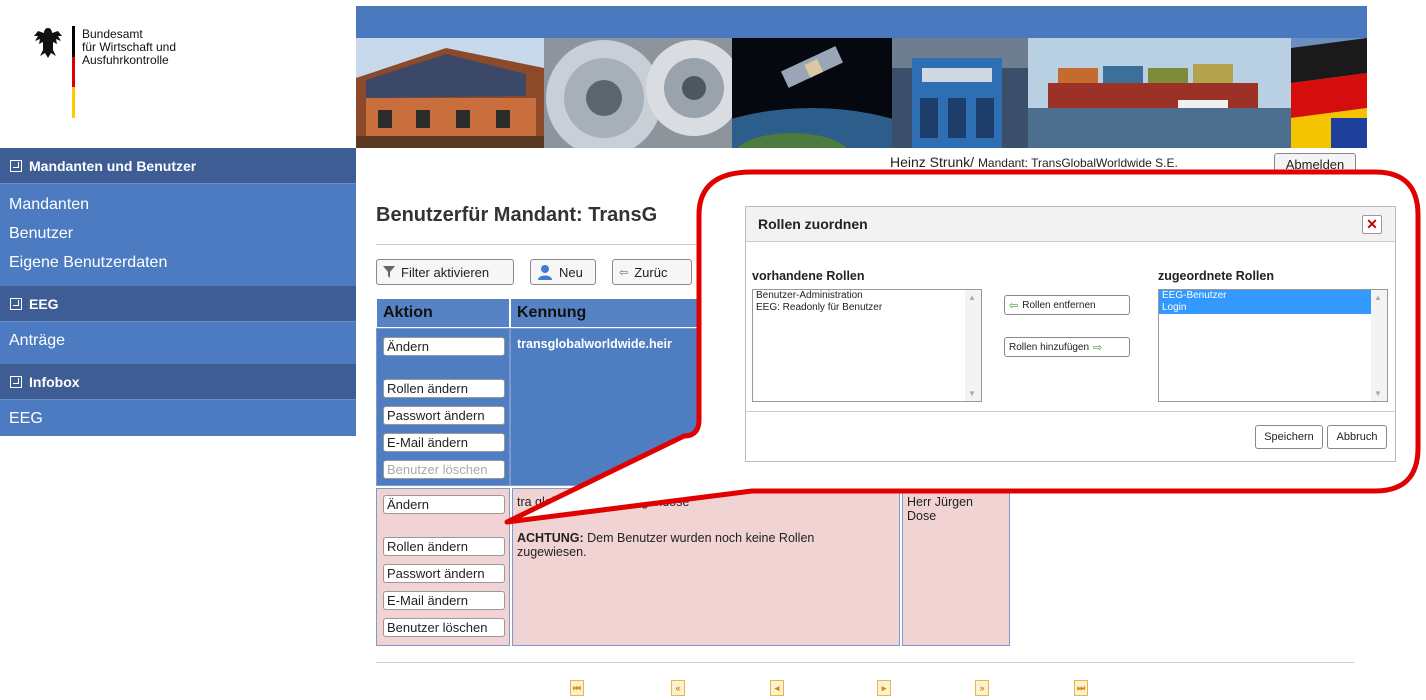 The height and width of the screenshot is (700, 1426). What do you see at coordinates (113, 165) in the screenshot?
I see `section-label: Mandanten und Benutzer` at bounding box center [113, 165].